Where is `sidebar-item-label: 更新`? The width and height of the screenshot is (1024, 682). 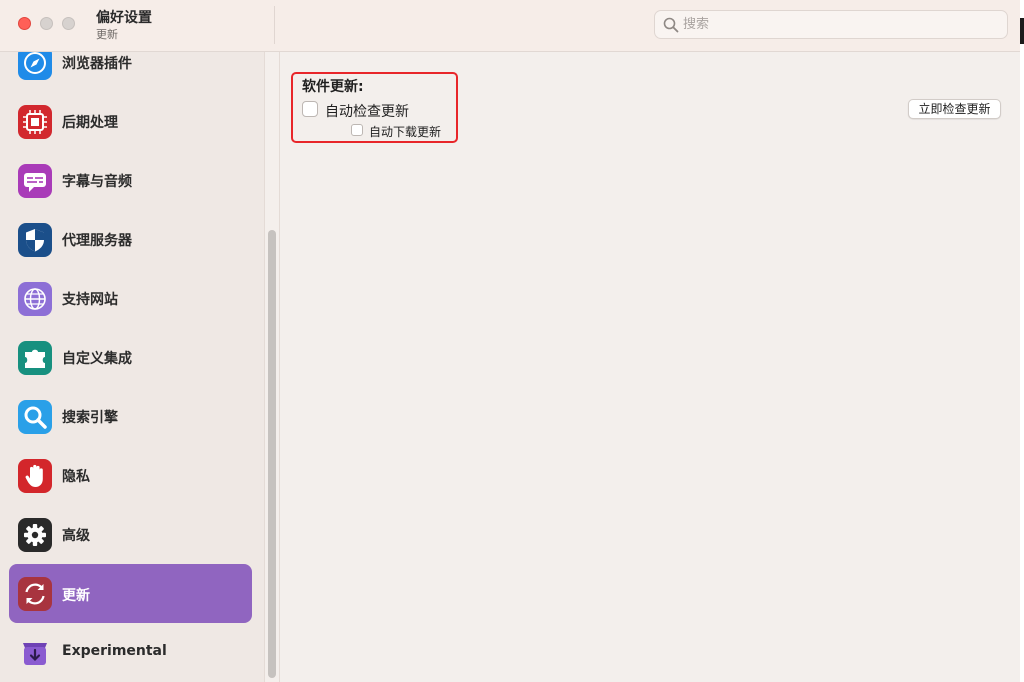
sidebar-item-label: 更新 is located at coordinates (76, 596).